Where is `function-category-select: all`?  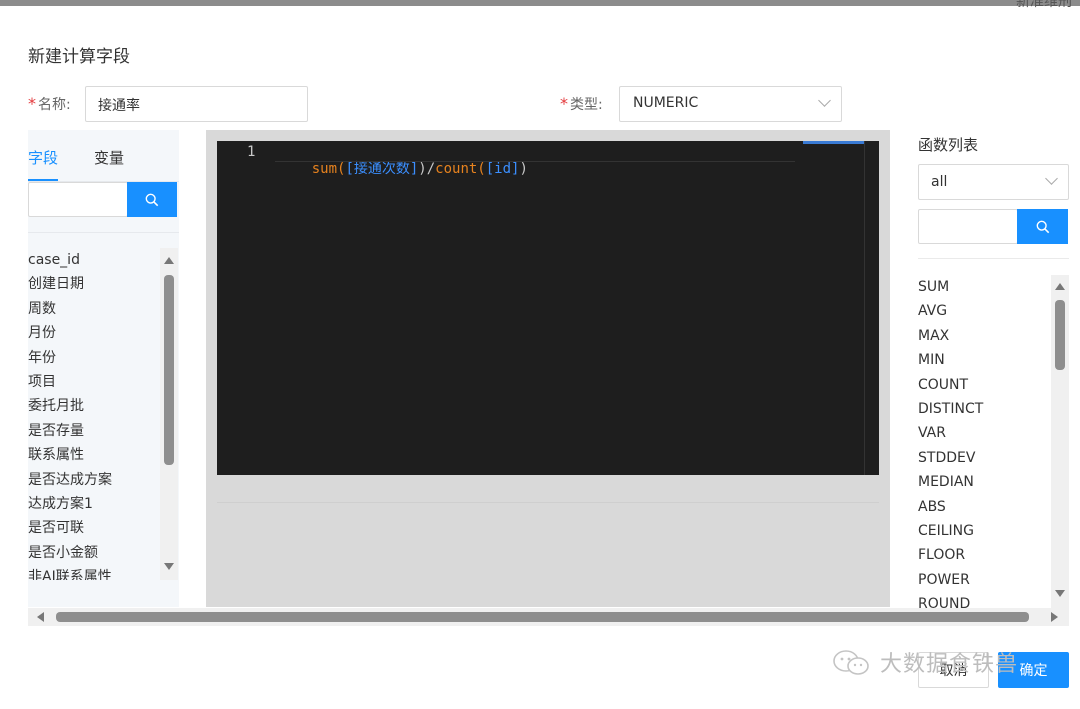 function-category-select: all is located at coordinates (993, 182).